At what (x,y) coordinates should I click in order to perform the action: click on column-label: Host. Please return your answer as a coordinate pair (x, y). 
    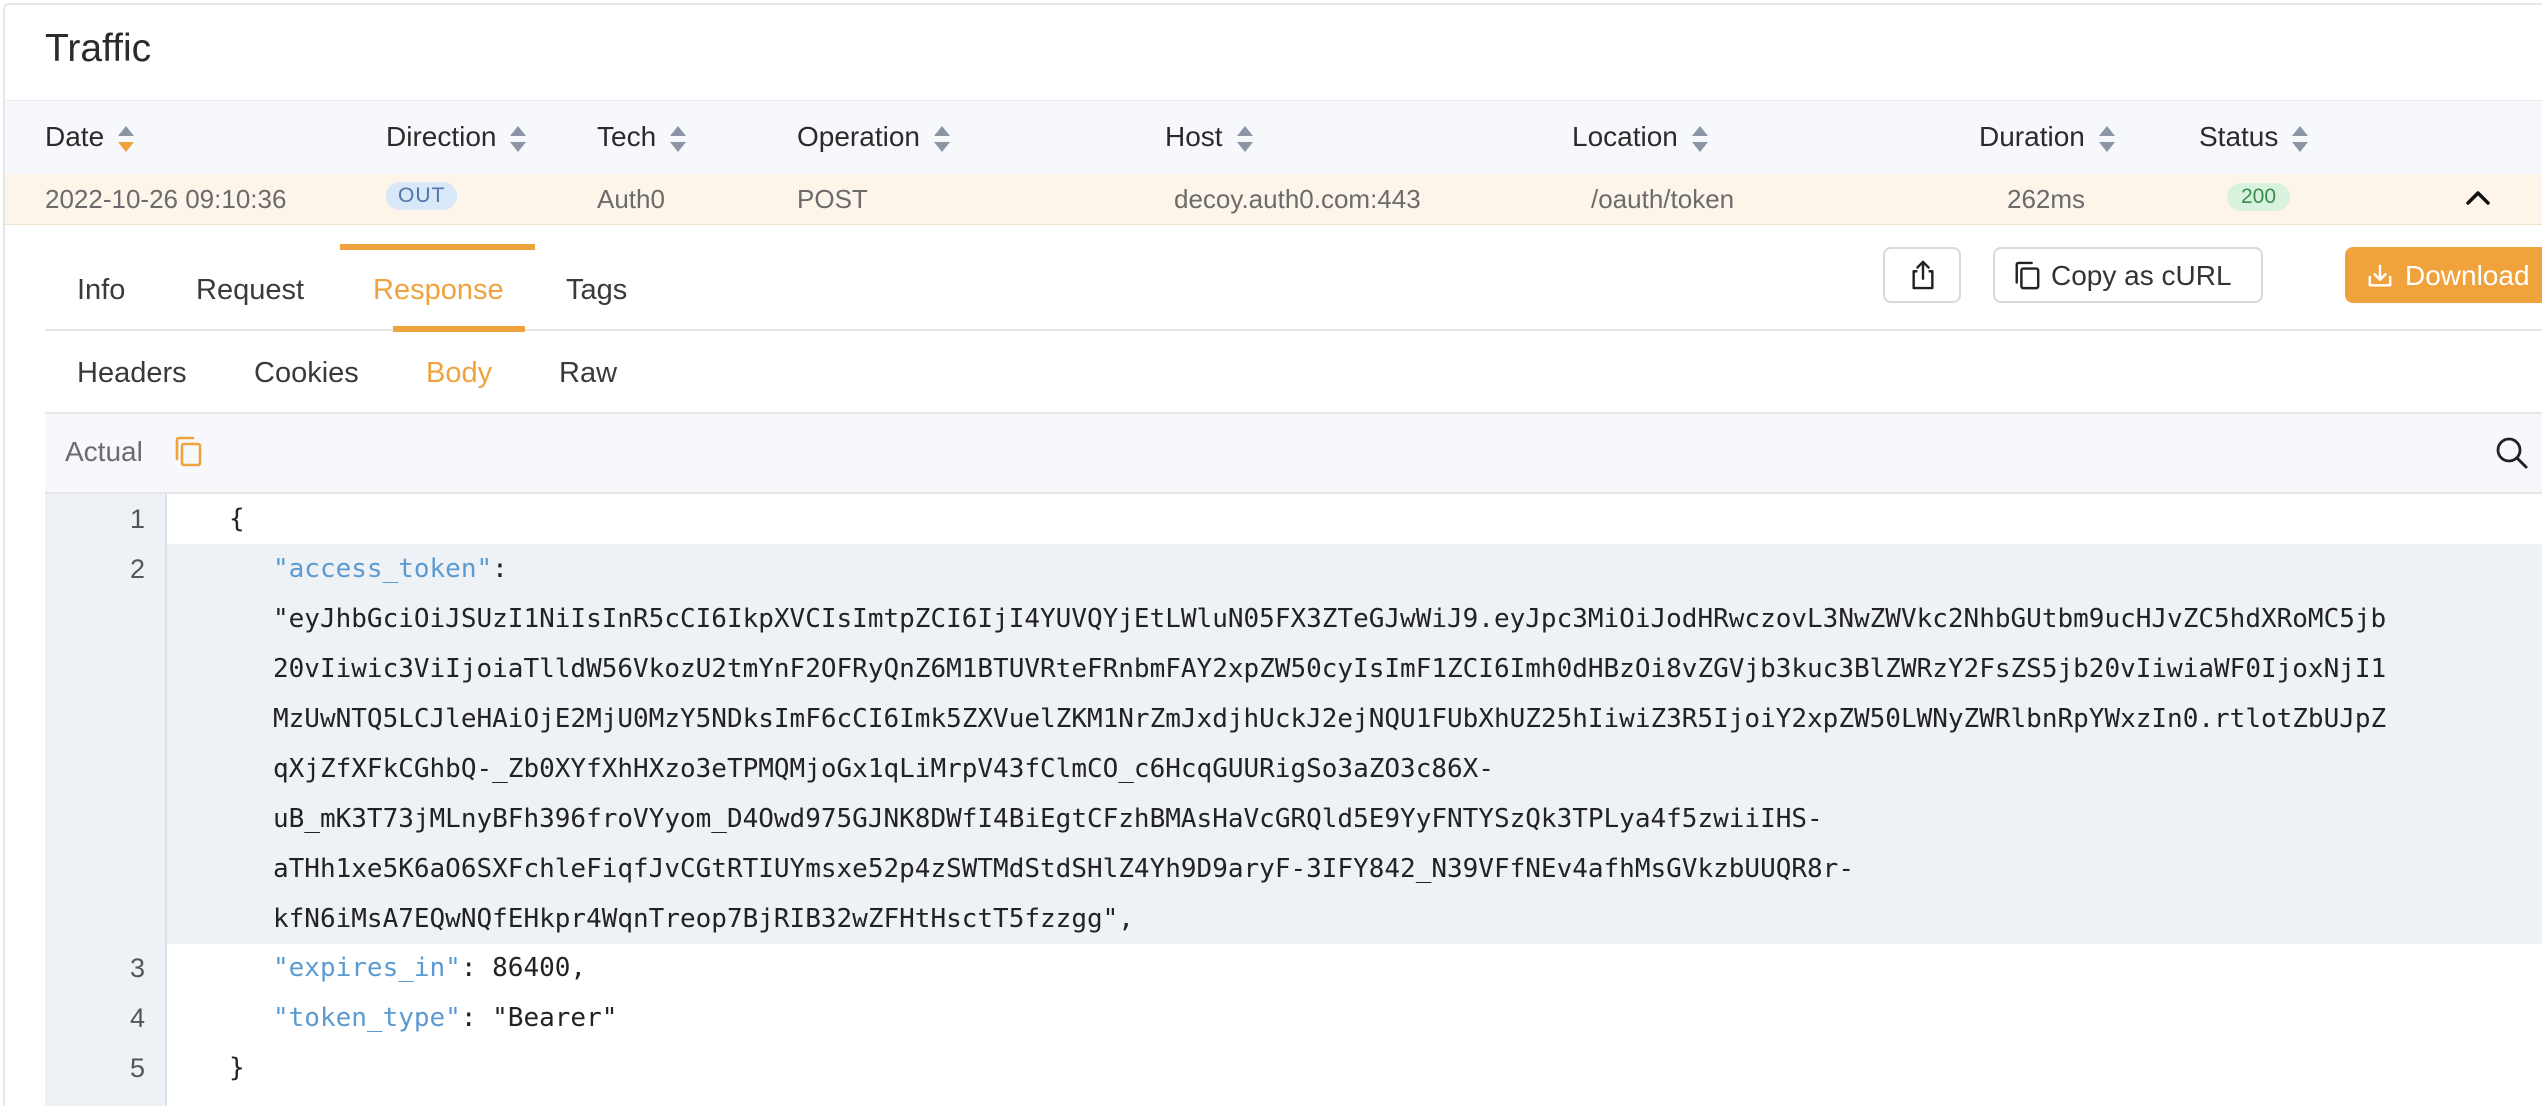
    Looking at the image, I should click on (1194, 136).